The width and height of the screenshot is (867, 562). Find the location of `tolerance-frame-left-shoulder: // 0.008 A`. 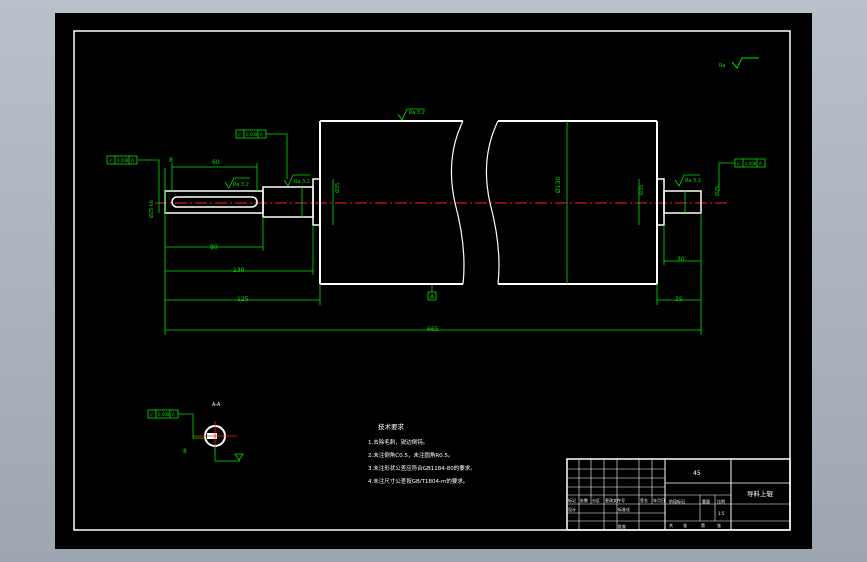

tolerance-frame-left-shoulder: // 0.008 A is located at coordinates (261, 154).